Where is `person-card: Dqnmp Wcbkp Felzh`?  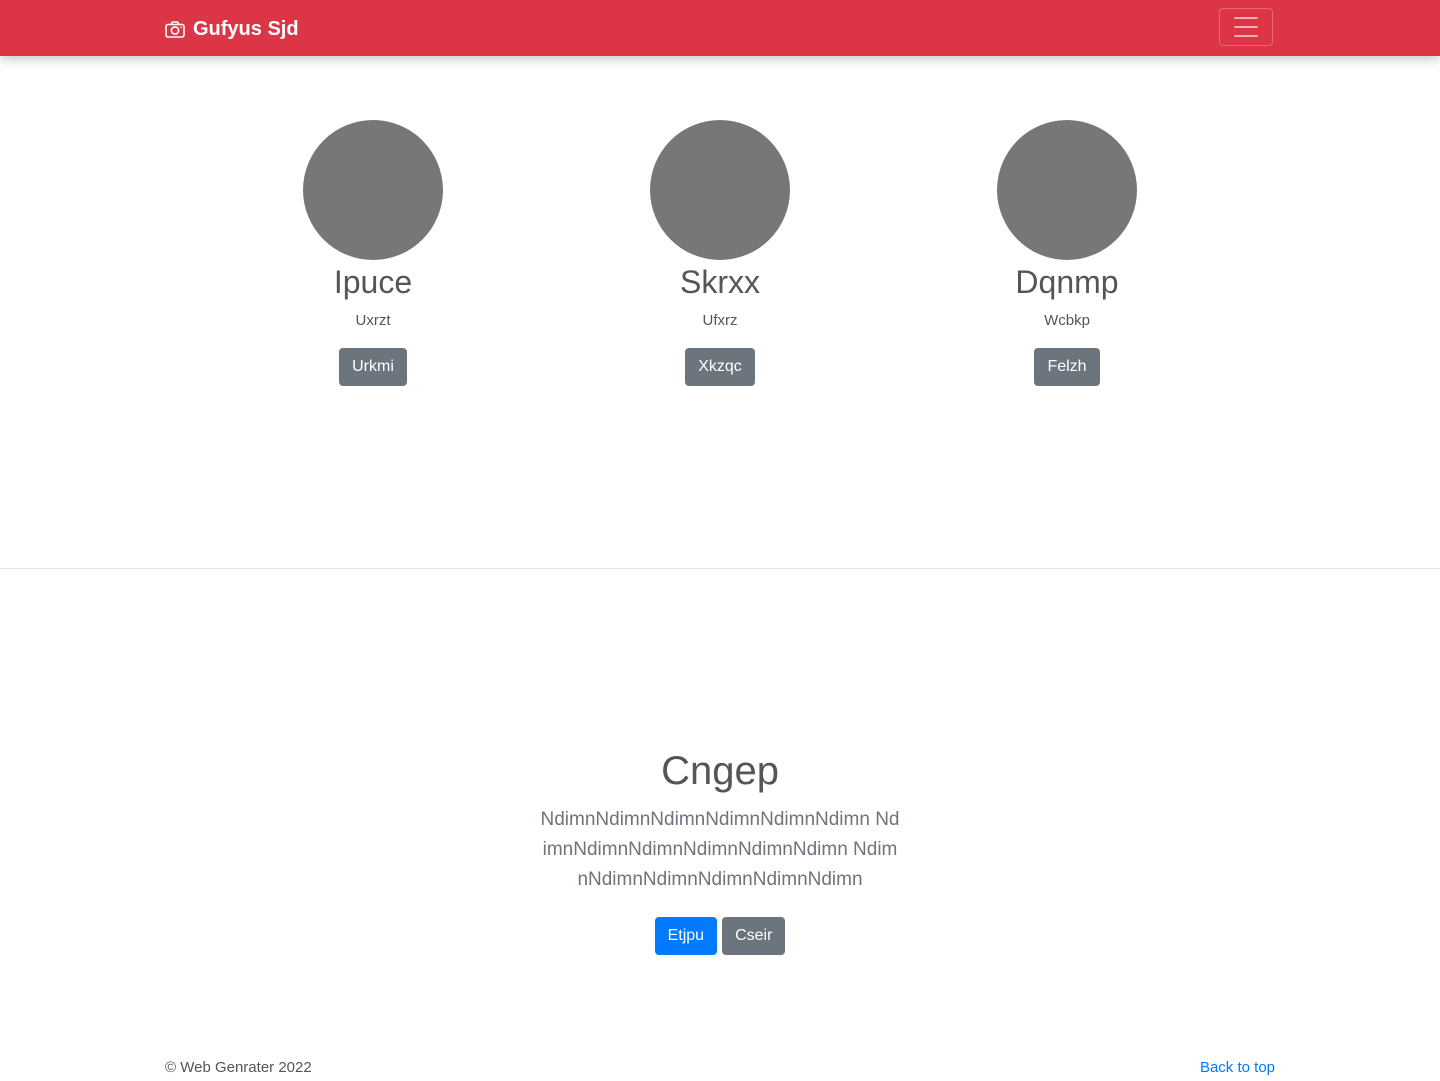
person-card: Dqnmp Wcbkp Felzh is located at coordinates (1067, 253).